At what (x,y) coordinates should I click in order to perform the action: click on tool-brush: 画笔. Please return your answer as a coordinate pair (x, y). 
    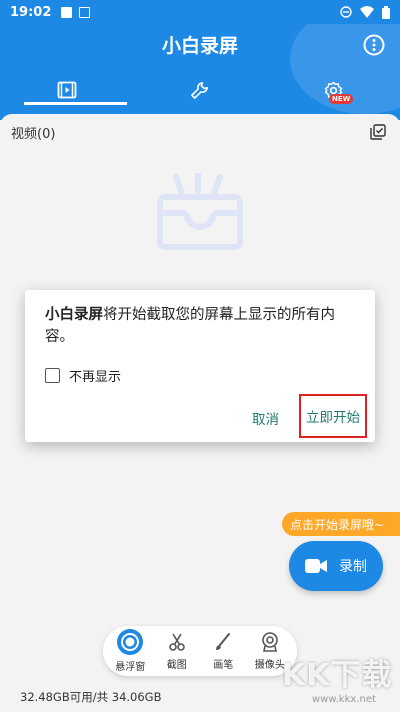
    Looking at the image, I should click on (223, 651).